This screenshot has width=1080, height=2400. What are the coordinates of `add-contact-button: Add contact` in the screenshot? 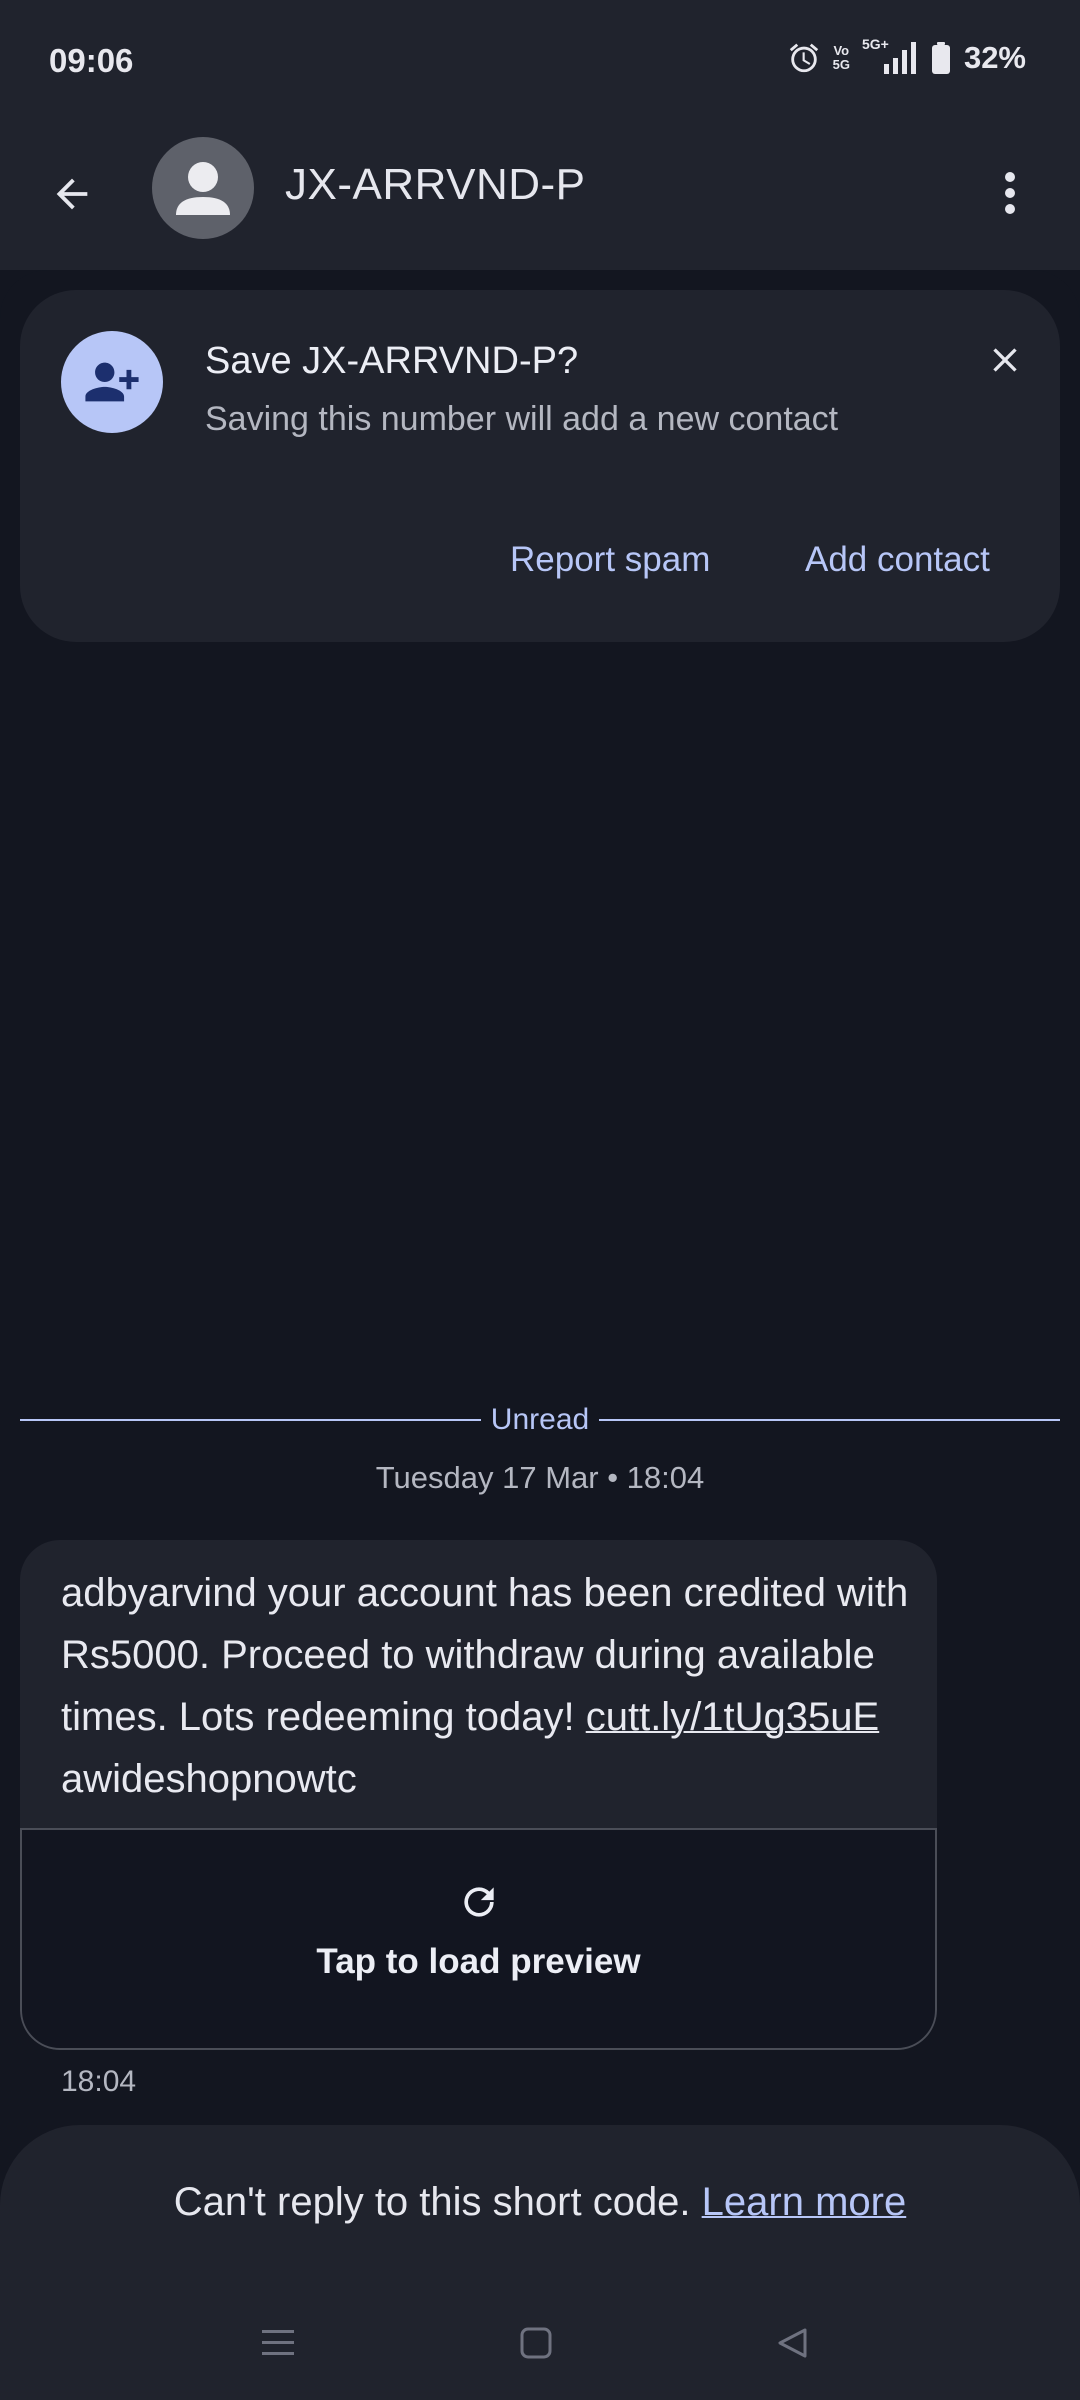 It's located at (897, 560).